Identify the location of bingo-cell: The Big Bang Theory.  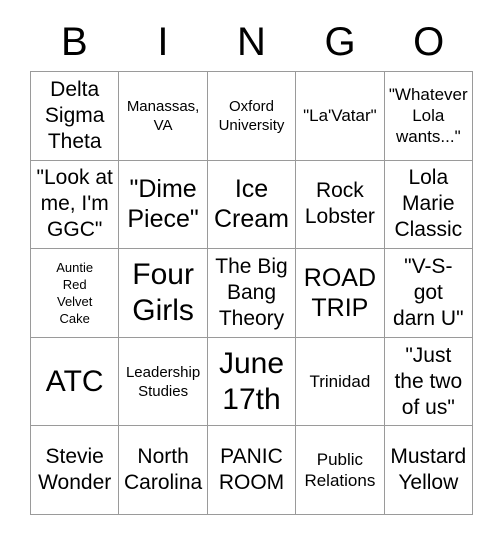
(252, 293).